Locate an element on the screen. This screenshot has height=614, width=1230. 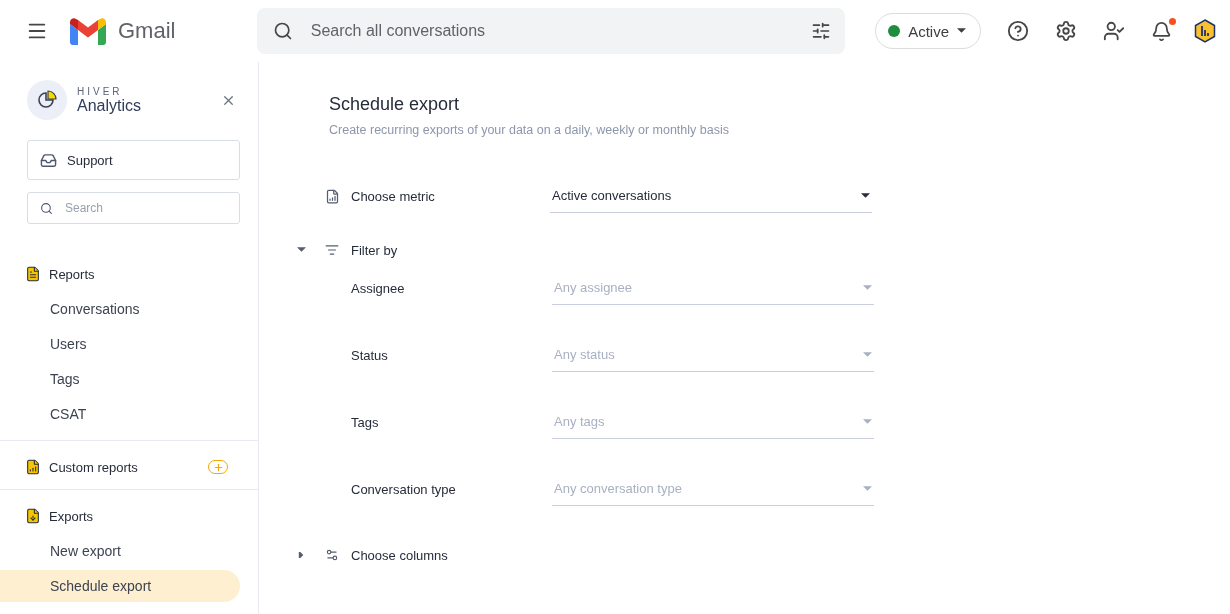
analytics-logo-icon is located at coordinates (47, 100).